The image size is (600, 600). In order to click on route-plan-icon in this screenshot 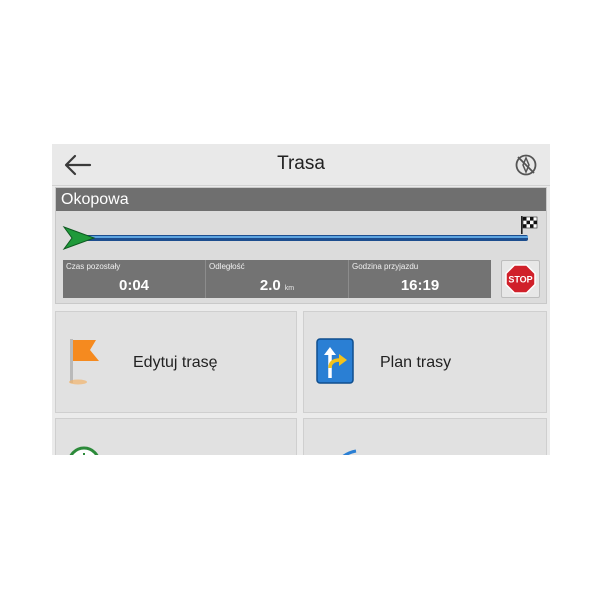, I will do `click(335, 361)`.